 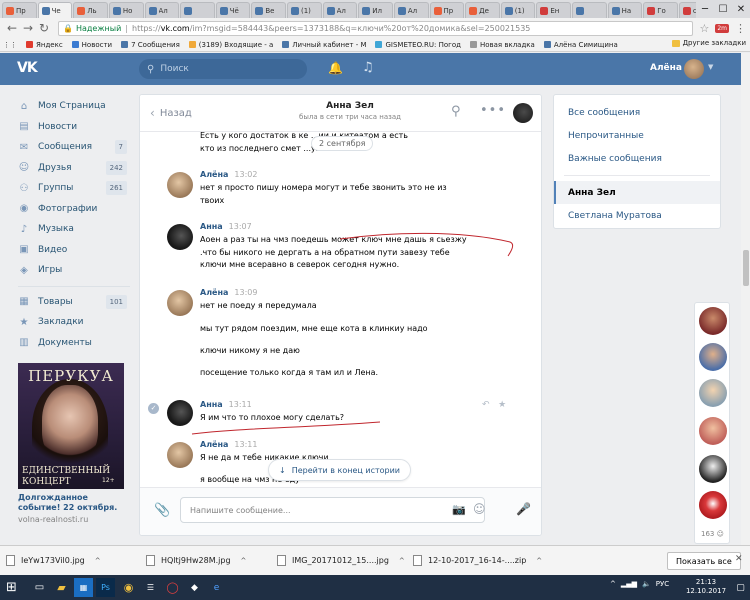 I want to click on menu-important: Важные сообщения, so click(x=637, y=158).